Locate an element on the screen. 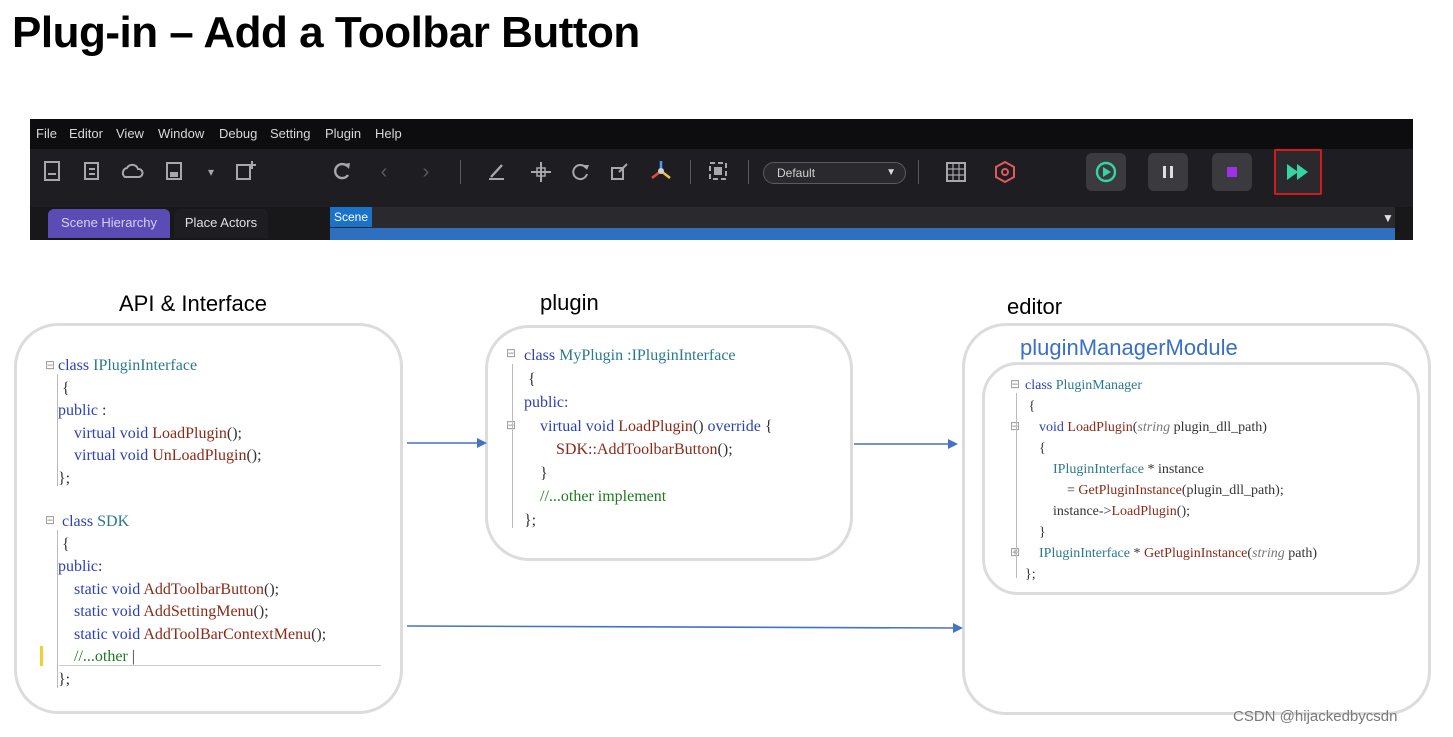 The width and height of the screenshot is (1453, 737). code-token: string is located at coordinates (1154, 427).